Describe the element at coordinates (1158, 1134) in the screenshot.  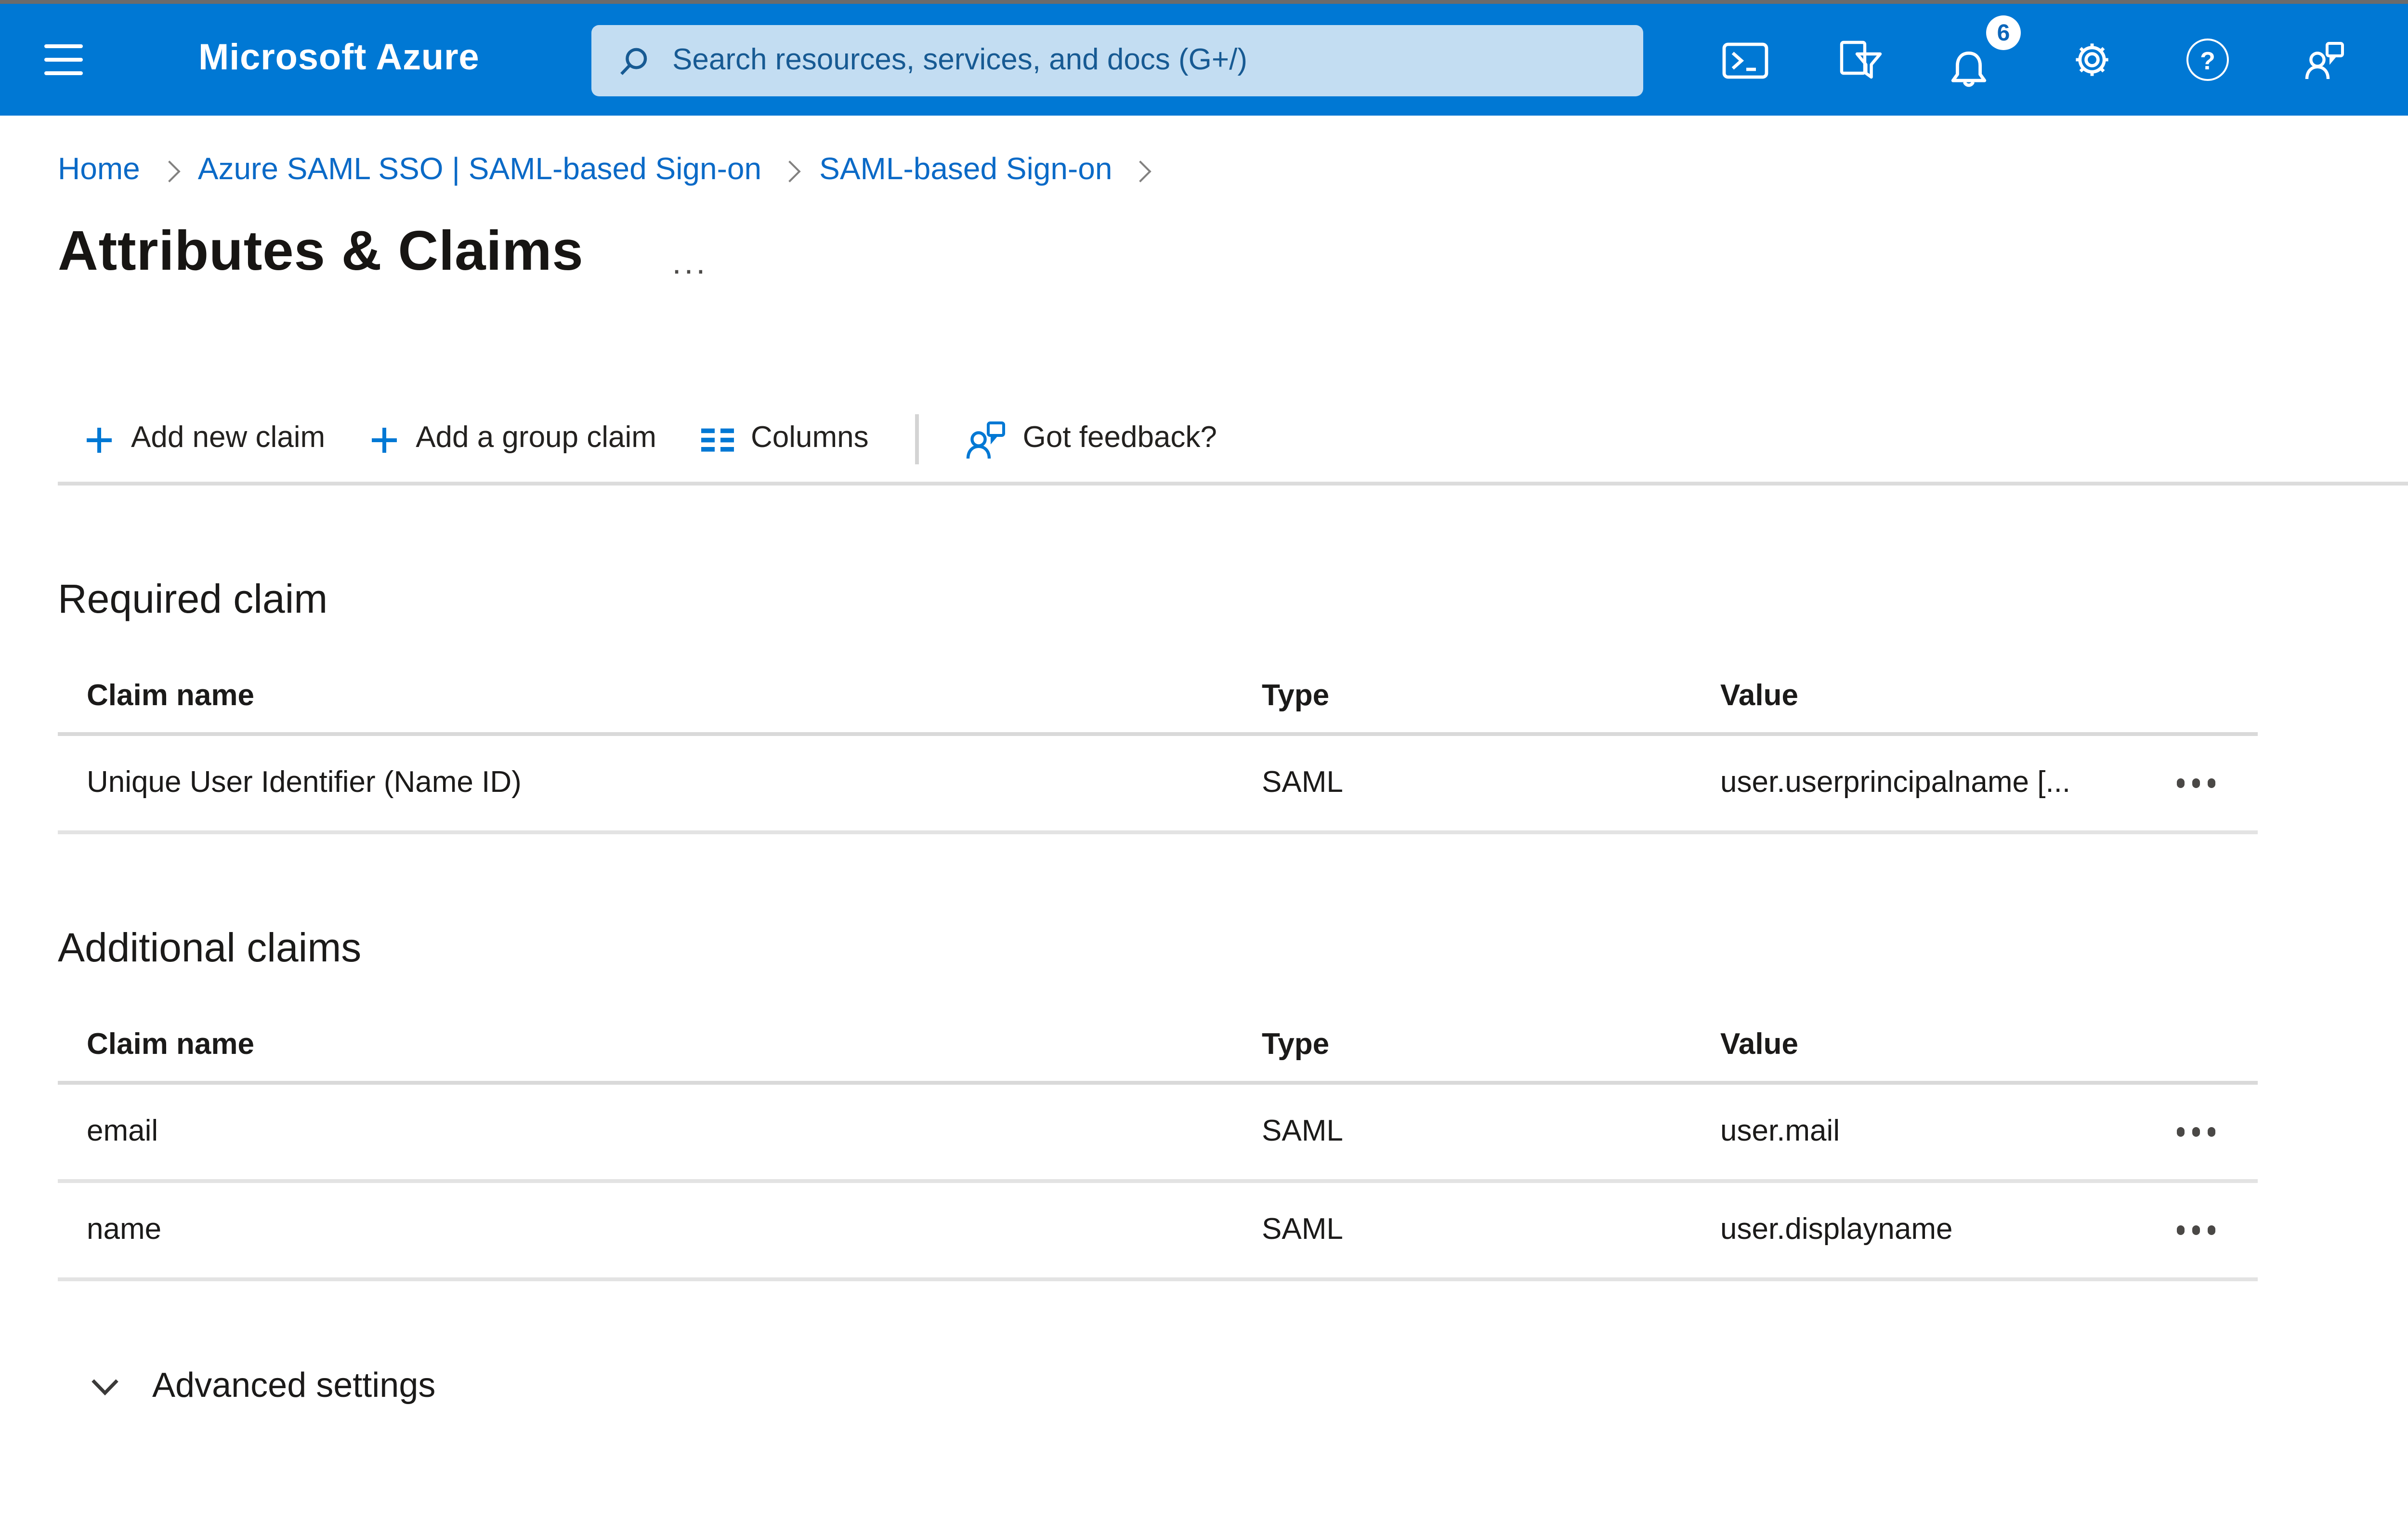
I see `table-row: email SAML user.mail` at that location.